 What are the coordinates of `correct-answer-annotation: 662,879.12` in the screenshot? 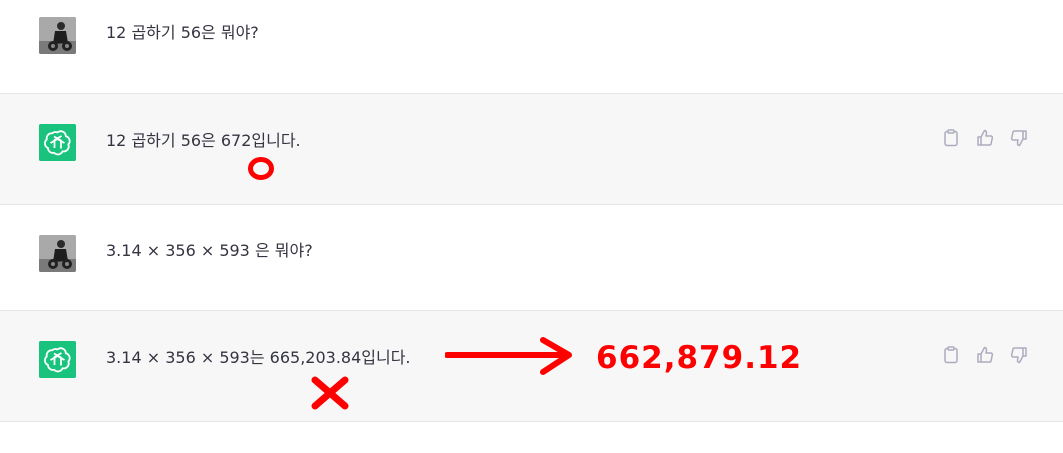 It's located at (699, 358).